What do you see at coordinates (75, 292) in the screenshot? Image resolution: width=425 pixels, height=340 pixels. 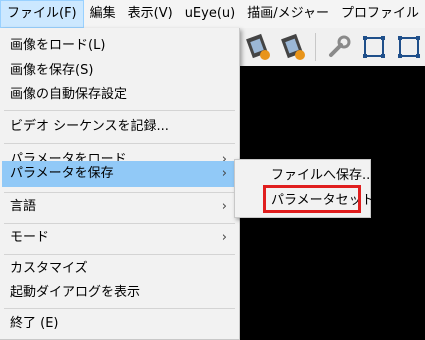 I see `menu-item-label: 起動ダイアログを表示` at bounding box center [75, 292].